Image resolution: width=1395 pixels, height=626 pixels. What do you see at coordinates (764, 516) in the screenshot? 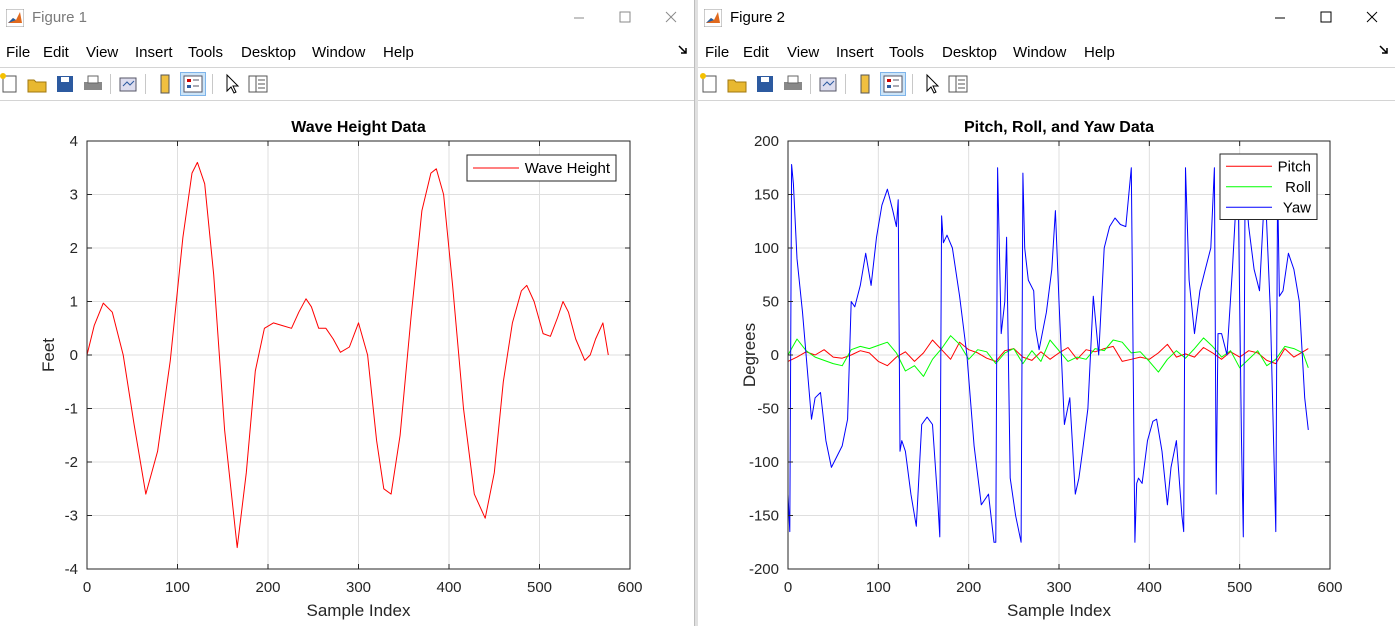
I see `y-tick-label: -150` at bounding box center [764, 516].